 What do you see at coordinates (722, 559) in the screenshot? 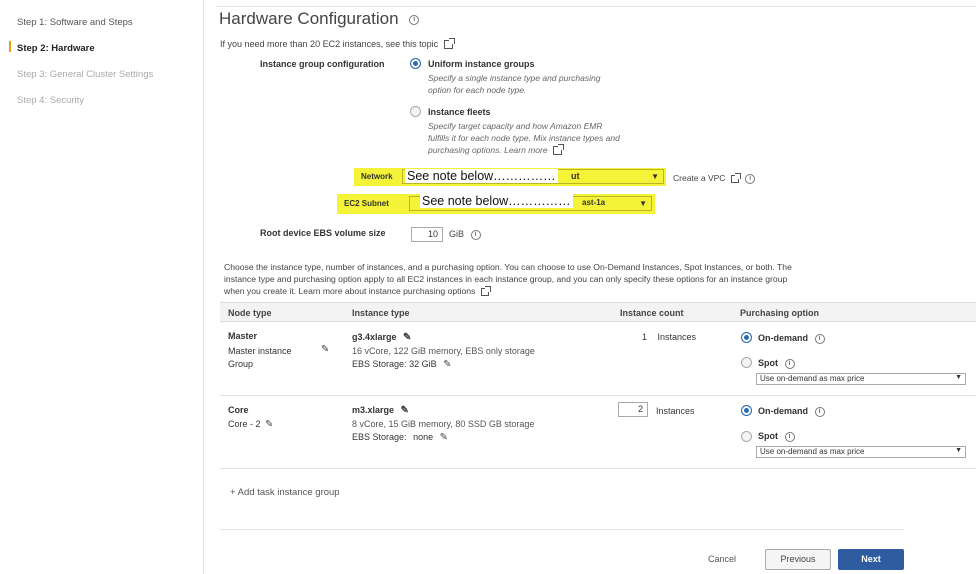
I see `cancel-button: Cancel` at bounding box center [722, 559].